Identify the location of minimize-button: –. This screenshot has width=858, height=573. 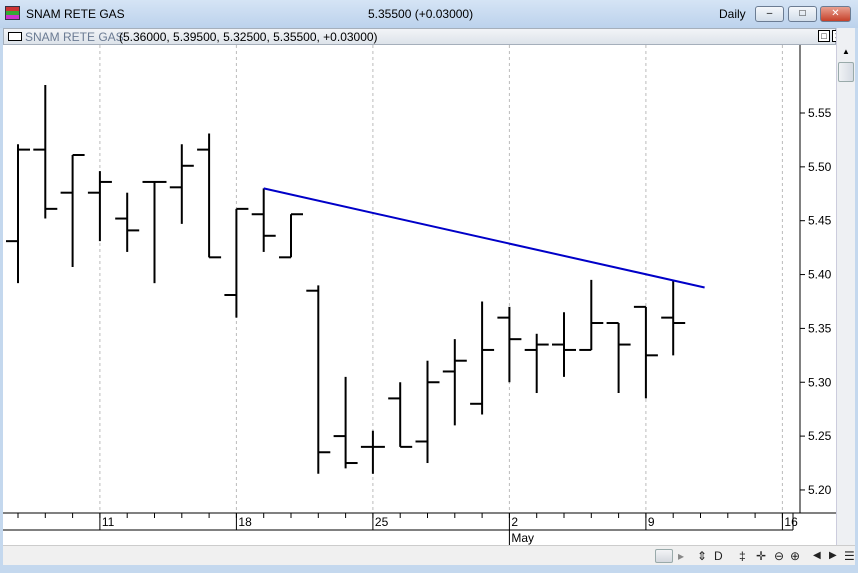
(769, 14).